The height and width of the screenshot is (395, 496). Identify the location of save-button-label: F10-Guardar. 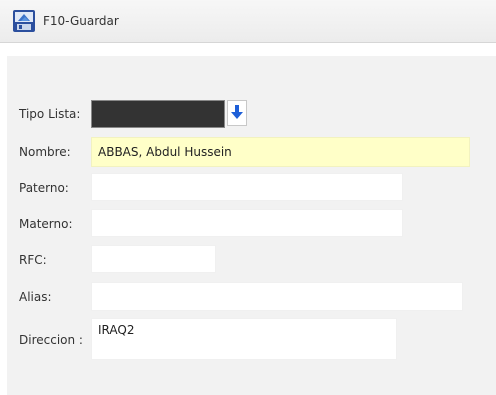
(81, 21).